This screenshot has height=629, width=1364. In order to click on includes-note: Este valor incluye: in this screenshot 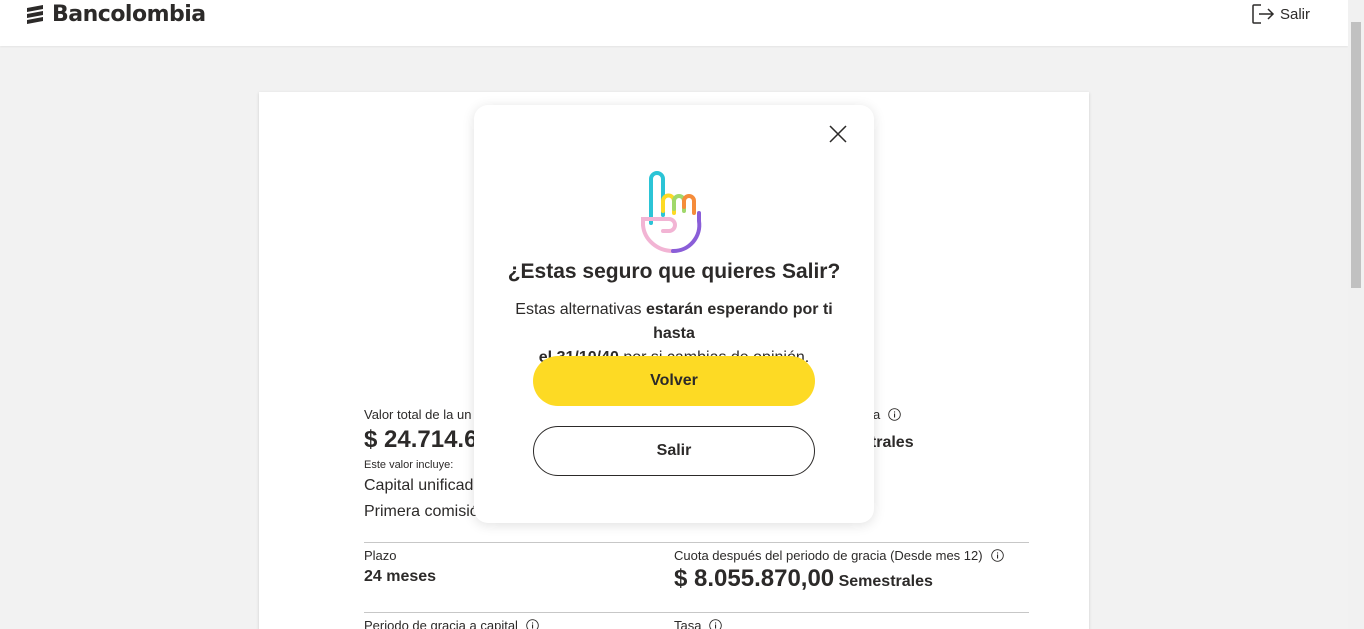, I will do `click(409, 465)`.